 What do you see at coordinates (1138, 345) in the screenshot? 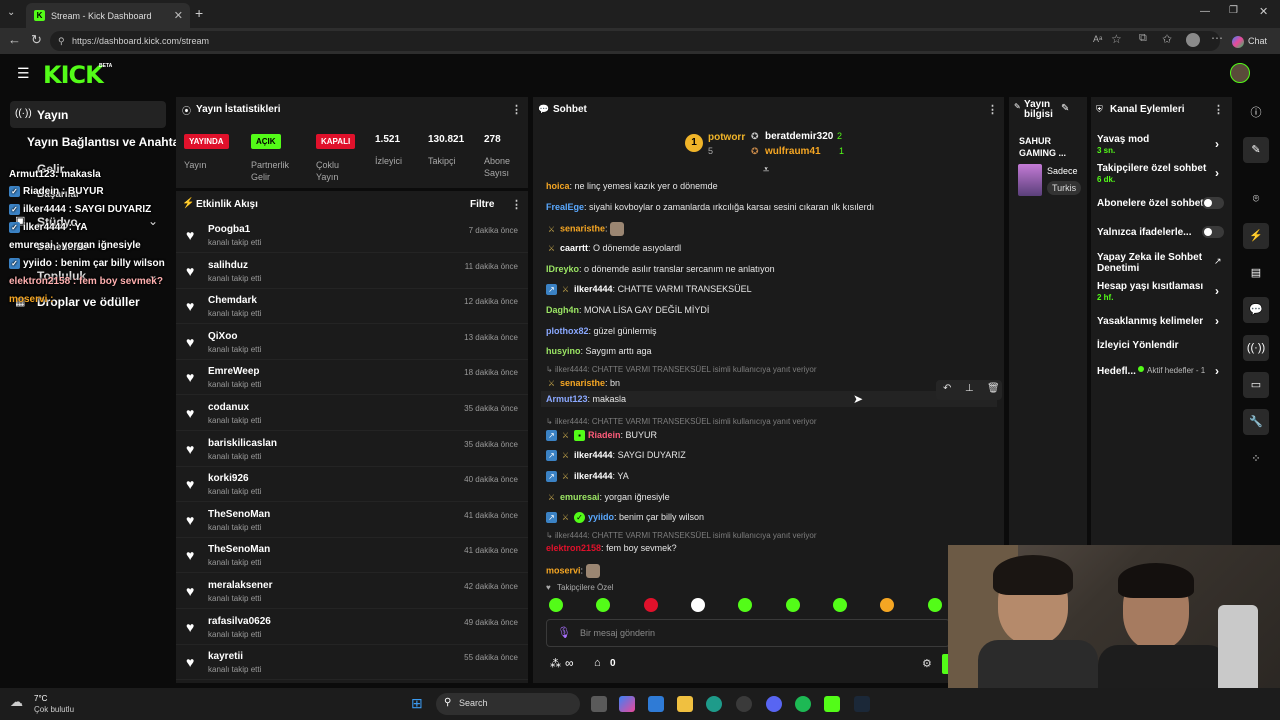
I see `host-viewers-item: İzleyici Yönlendir` at bounding box center [1138, 345].